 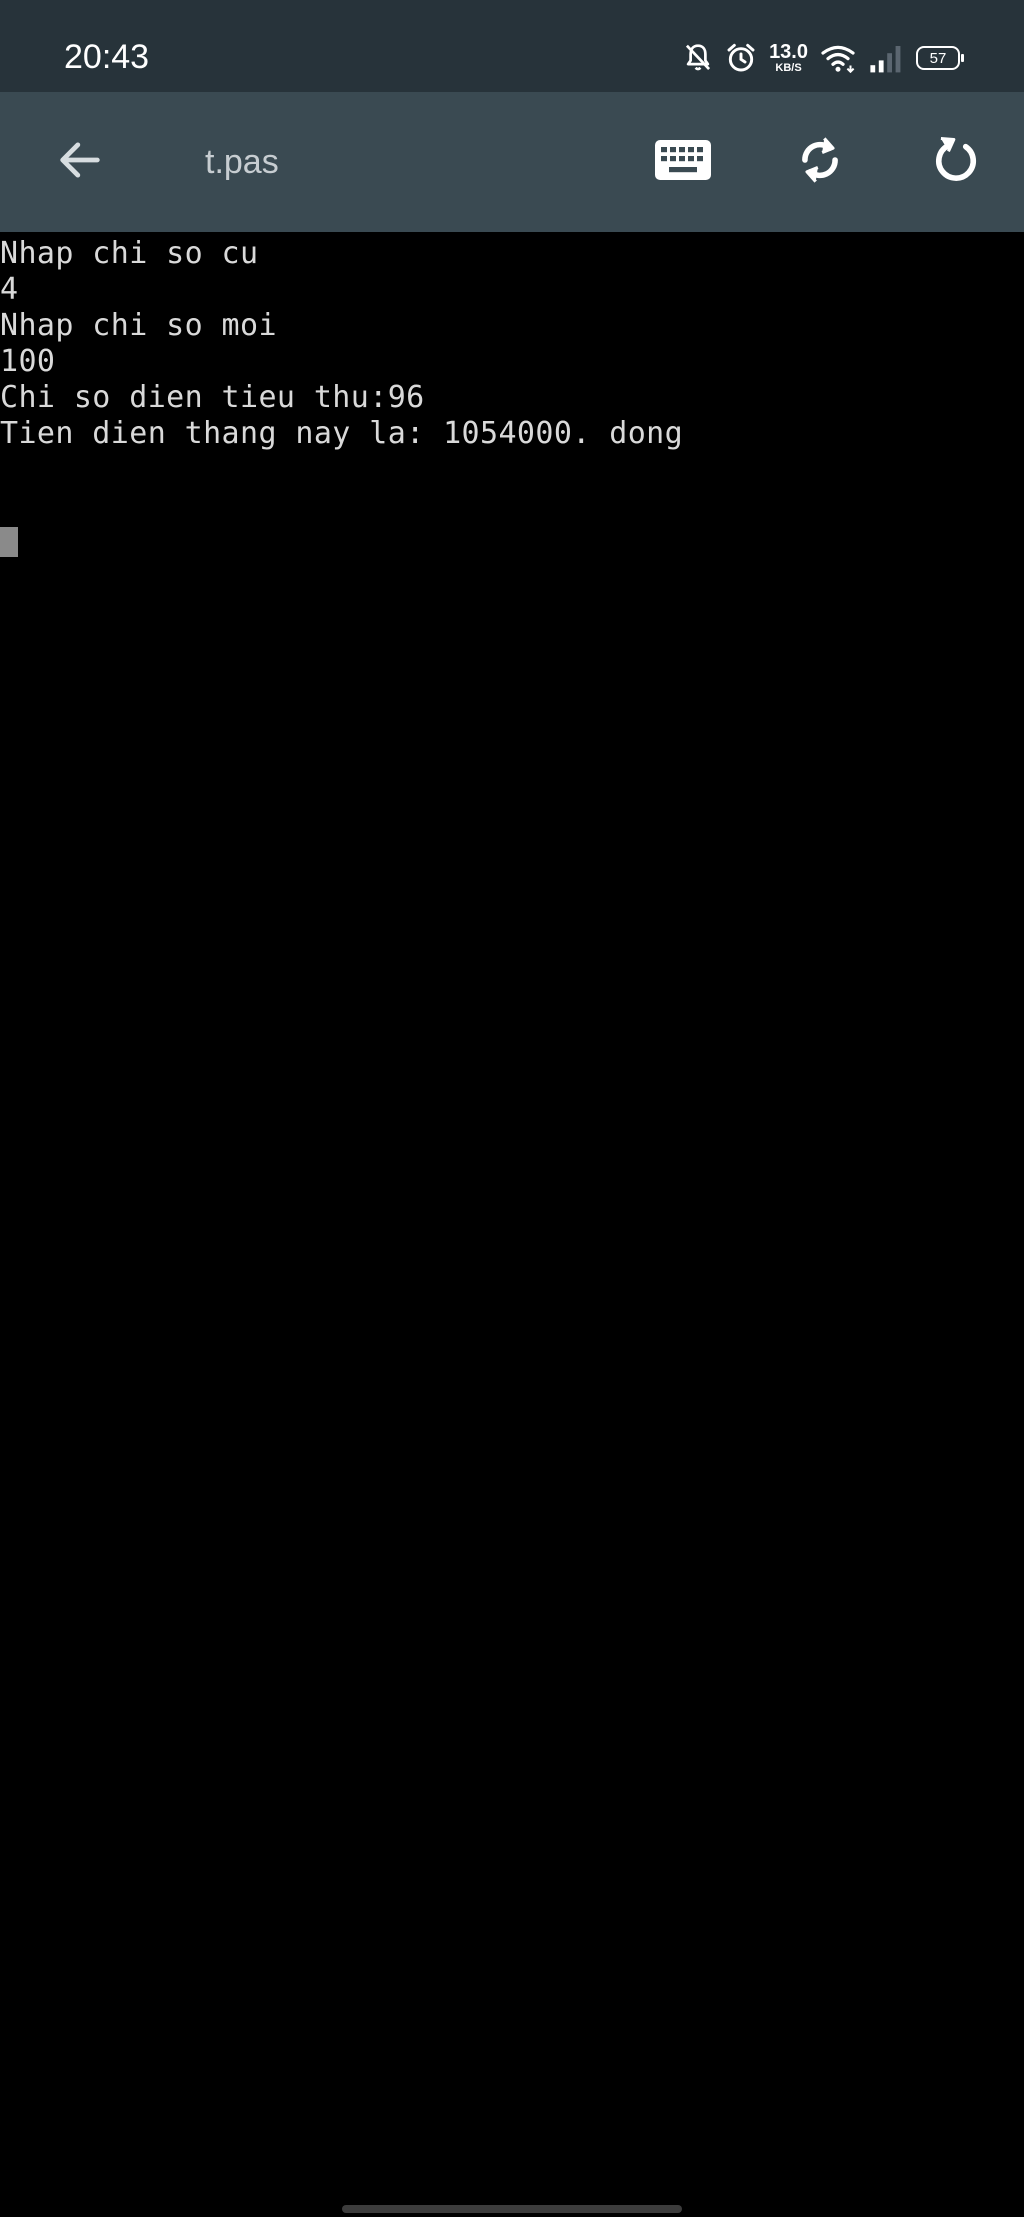 What do you see at coordinates (512, 2209) in the screenshot?
I see `home-indicator` at bounding box center [512, 2209].